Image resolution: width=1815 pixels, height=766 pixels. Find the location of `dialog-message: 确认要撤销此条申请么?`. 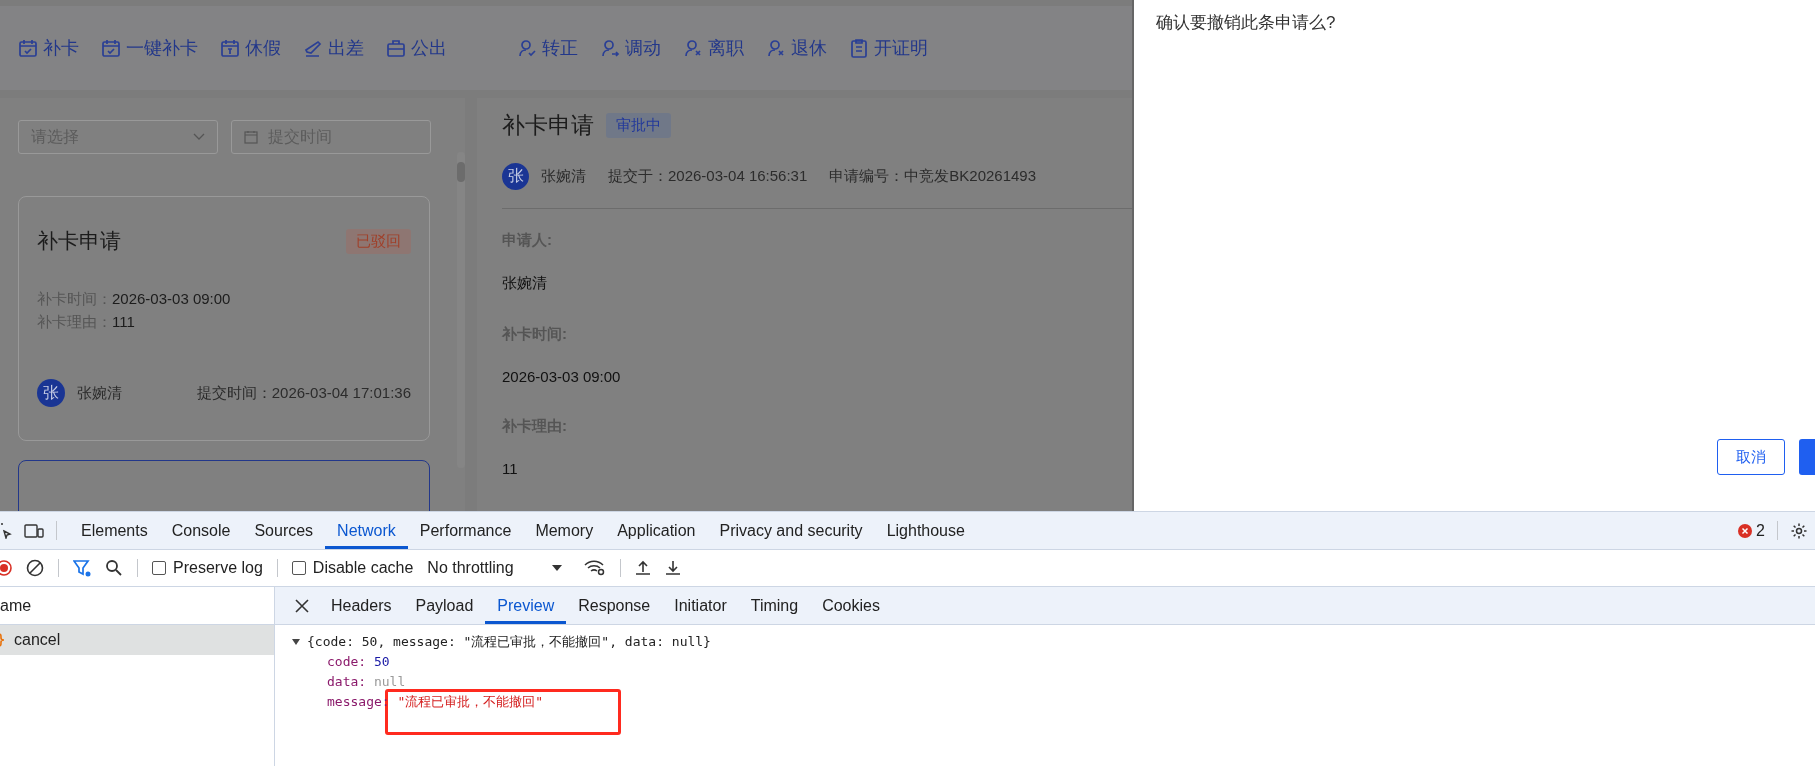

dialog-message: 确认要撤销此条申请么? is located at coordinates (1246, 23).